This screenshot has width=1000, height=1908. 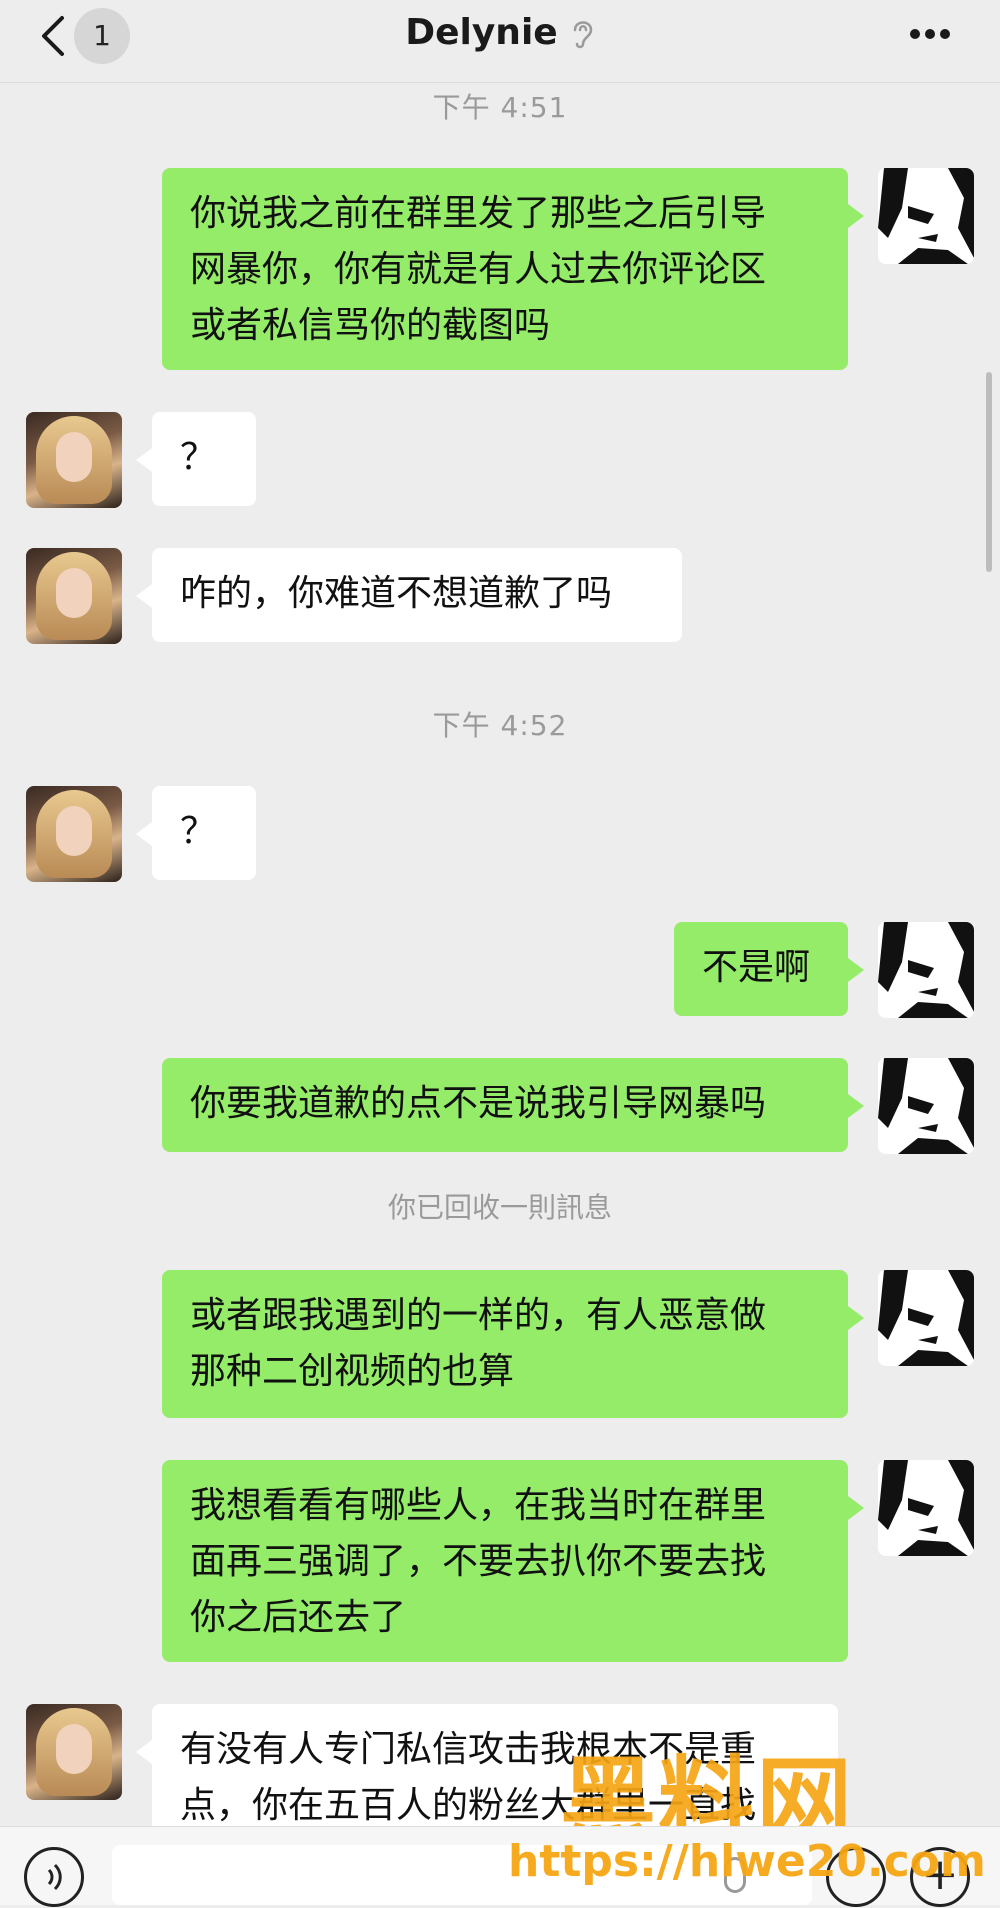 What do you see at coordinates (513, 1561) in the screenshot?
I see `message-bubble-outgoing: 我想看看有哪些人，在我当时在群里 面再三强调了，不要去扒你不要去找 你之后还去了` at bounding box center [513, 1561].